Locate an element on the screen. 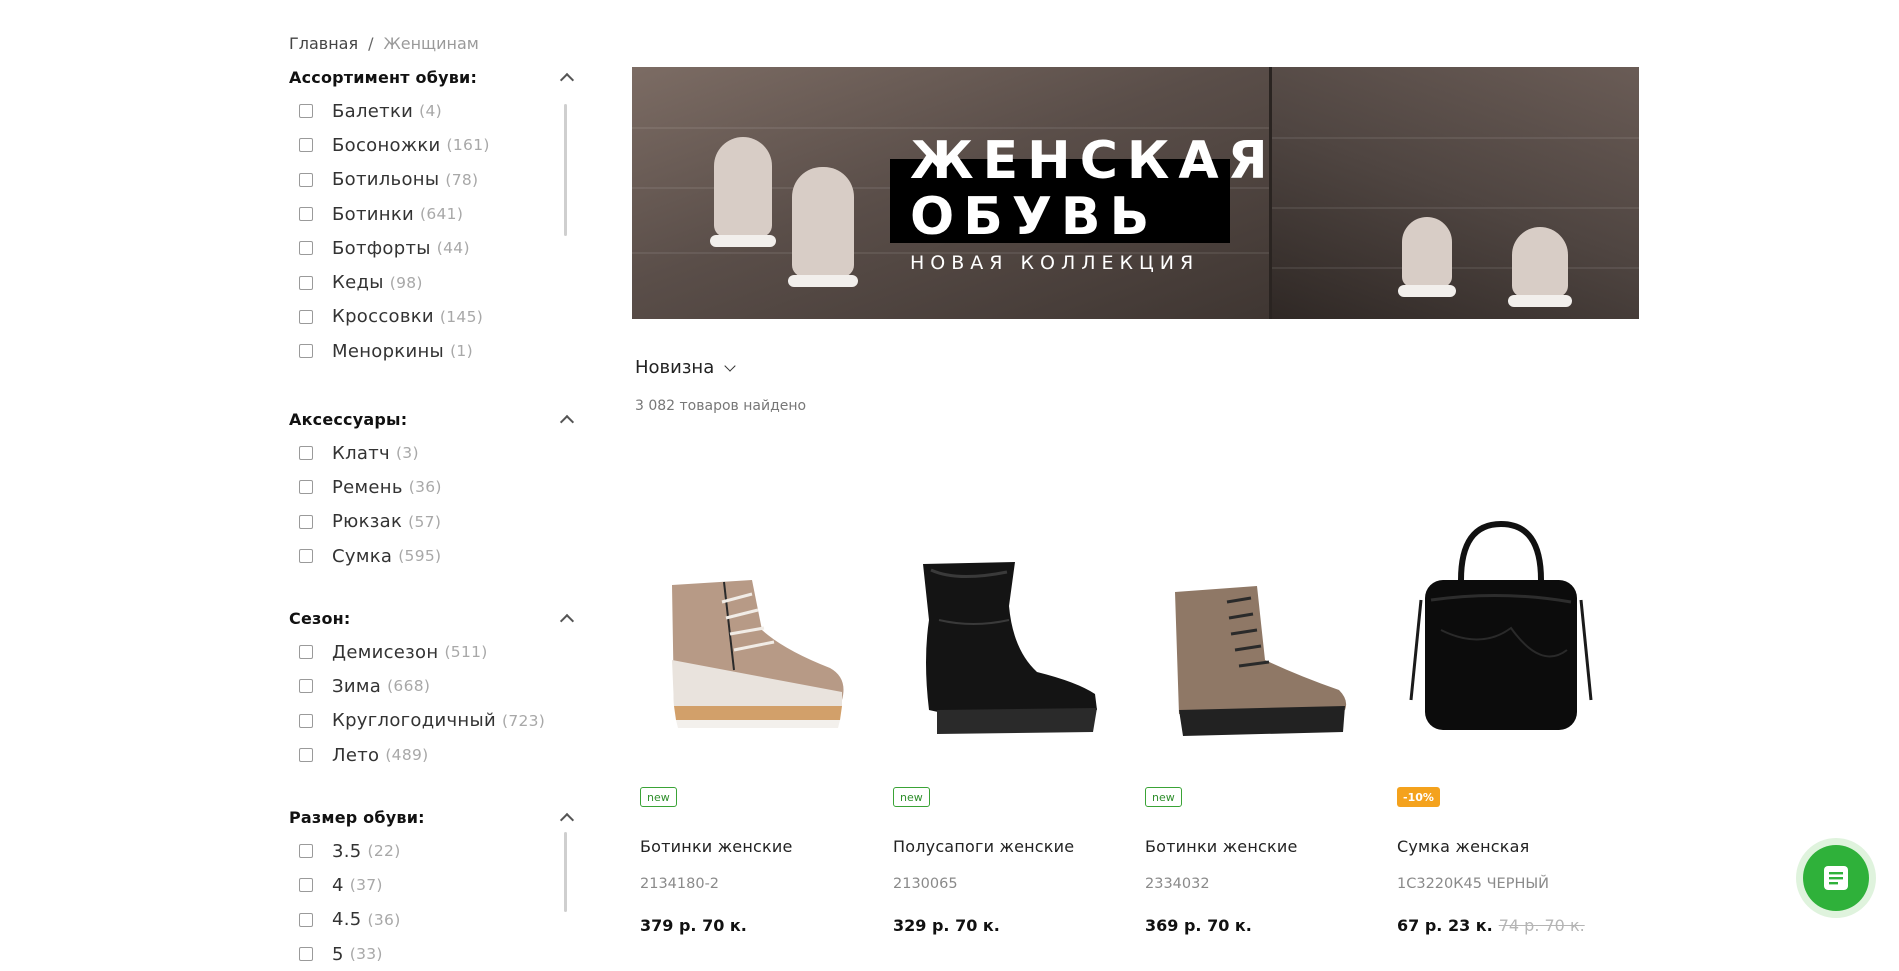 The image size is (1899, 971). chat-button-inner is located at coordinates (1836, 878).